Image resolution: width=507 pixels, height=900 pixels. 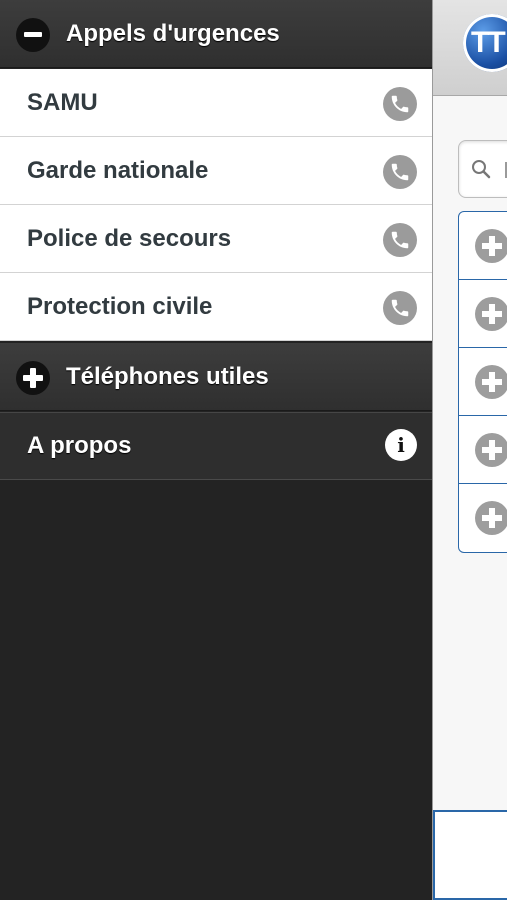 What do you see at coordinates (470, 855) in the screenshot?
I see `footer-panel` at bounding box center [470, 855].